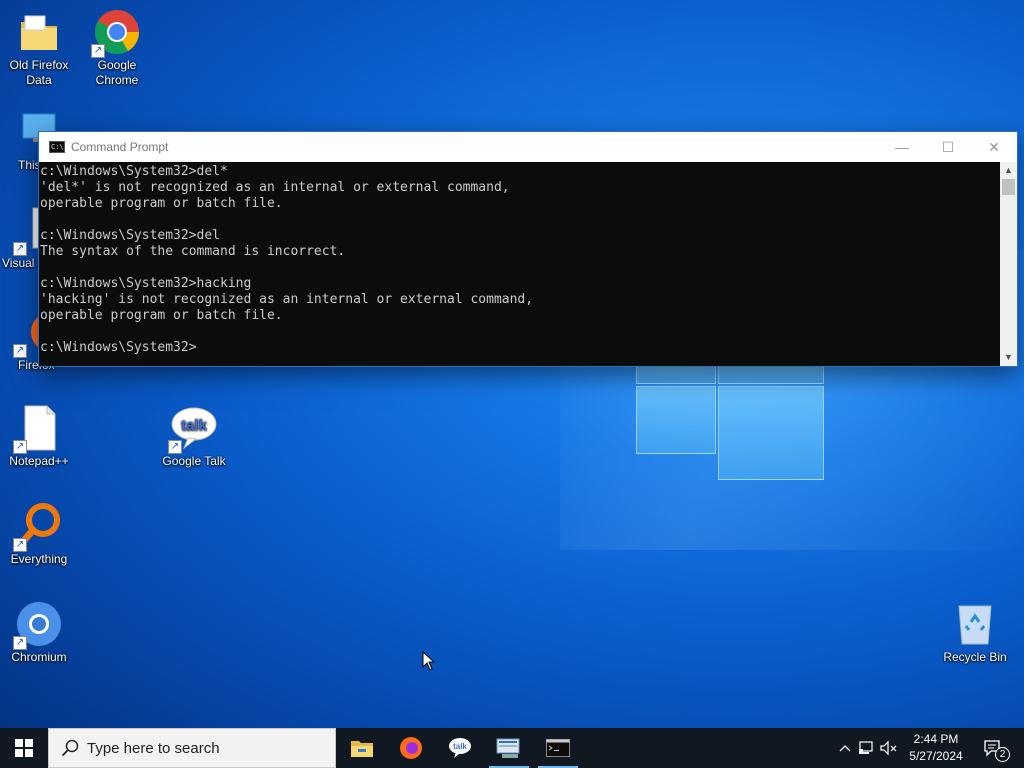  Describe the element at coordinates (38, 429) in the screenshot. I see `notepad-icon: ↗` at that location.